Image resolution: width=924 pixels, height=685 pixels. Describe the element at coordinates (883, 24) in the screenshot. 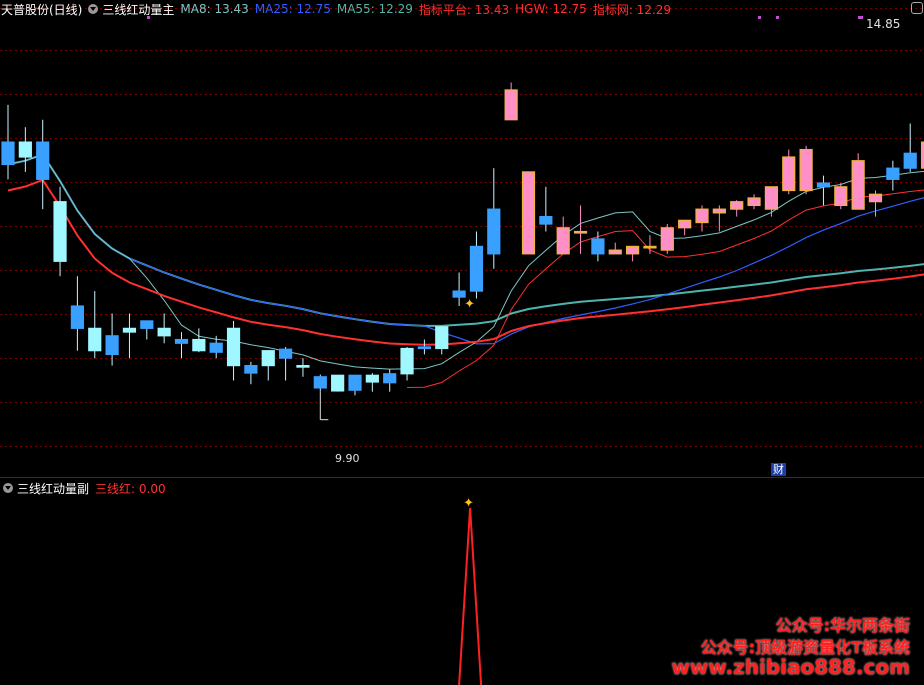

I see `high-price-label: 14.85` at that location.